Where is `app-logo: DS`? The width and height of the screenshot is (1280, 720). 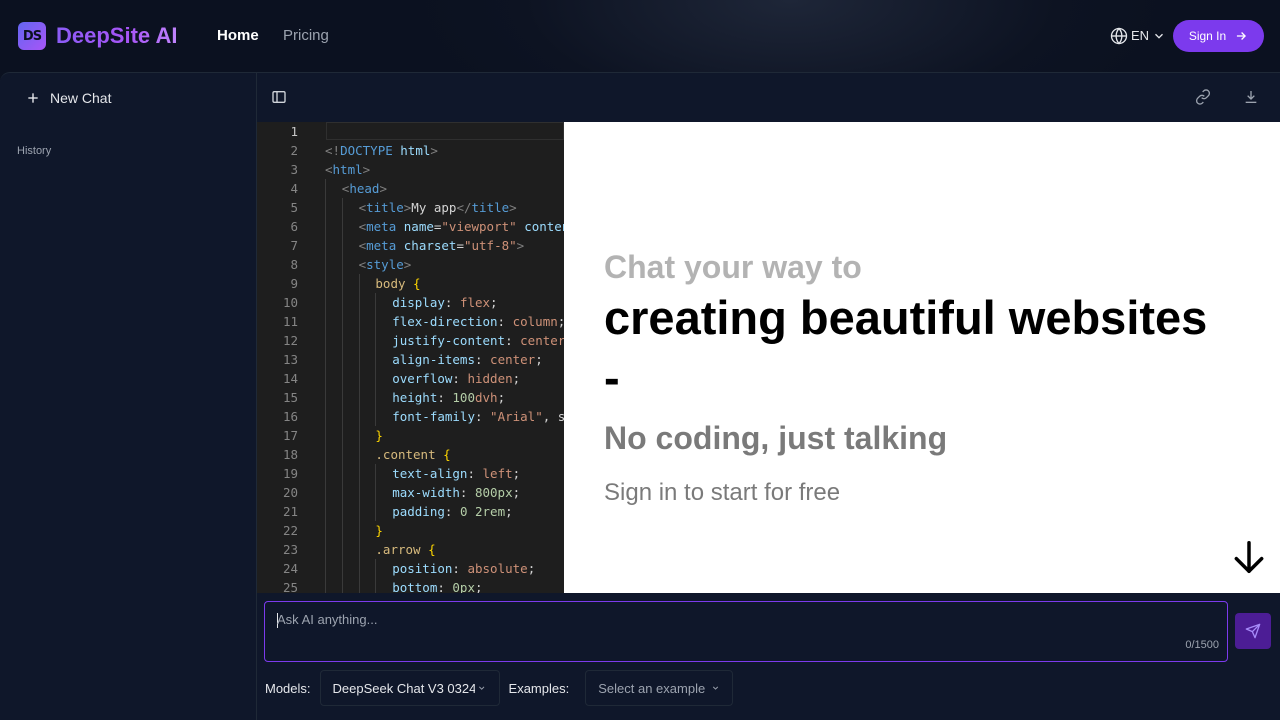
app-logo: DS is located at coordinates (32, 36).